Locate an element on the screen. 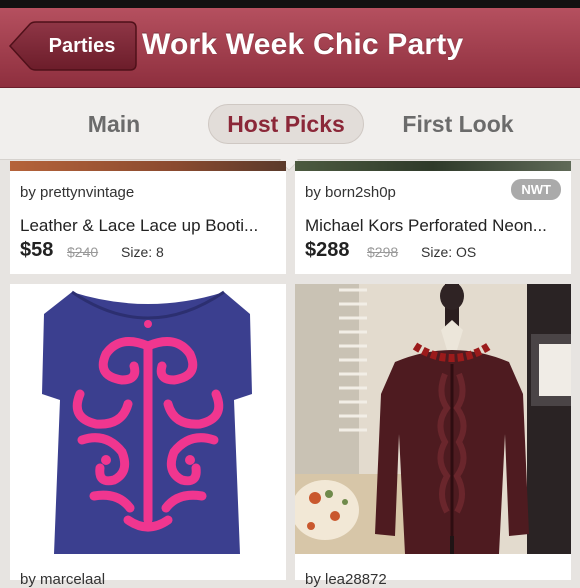 The width and height of the screenshot is (580, 588). status-bar is located at coordinates (290, 4).